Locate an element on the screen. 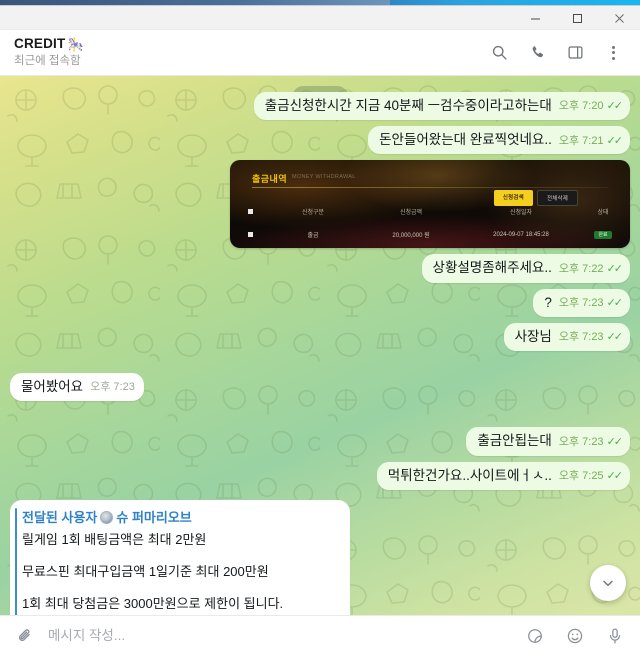 The height and width of the screenshot is (655, 640). media-buttons: 신청검색 전체삭제 is located at coordinates (535, 198).